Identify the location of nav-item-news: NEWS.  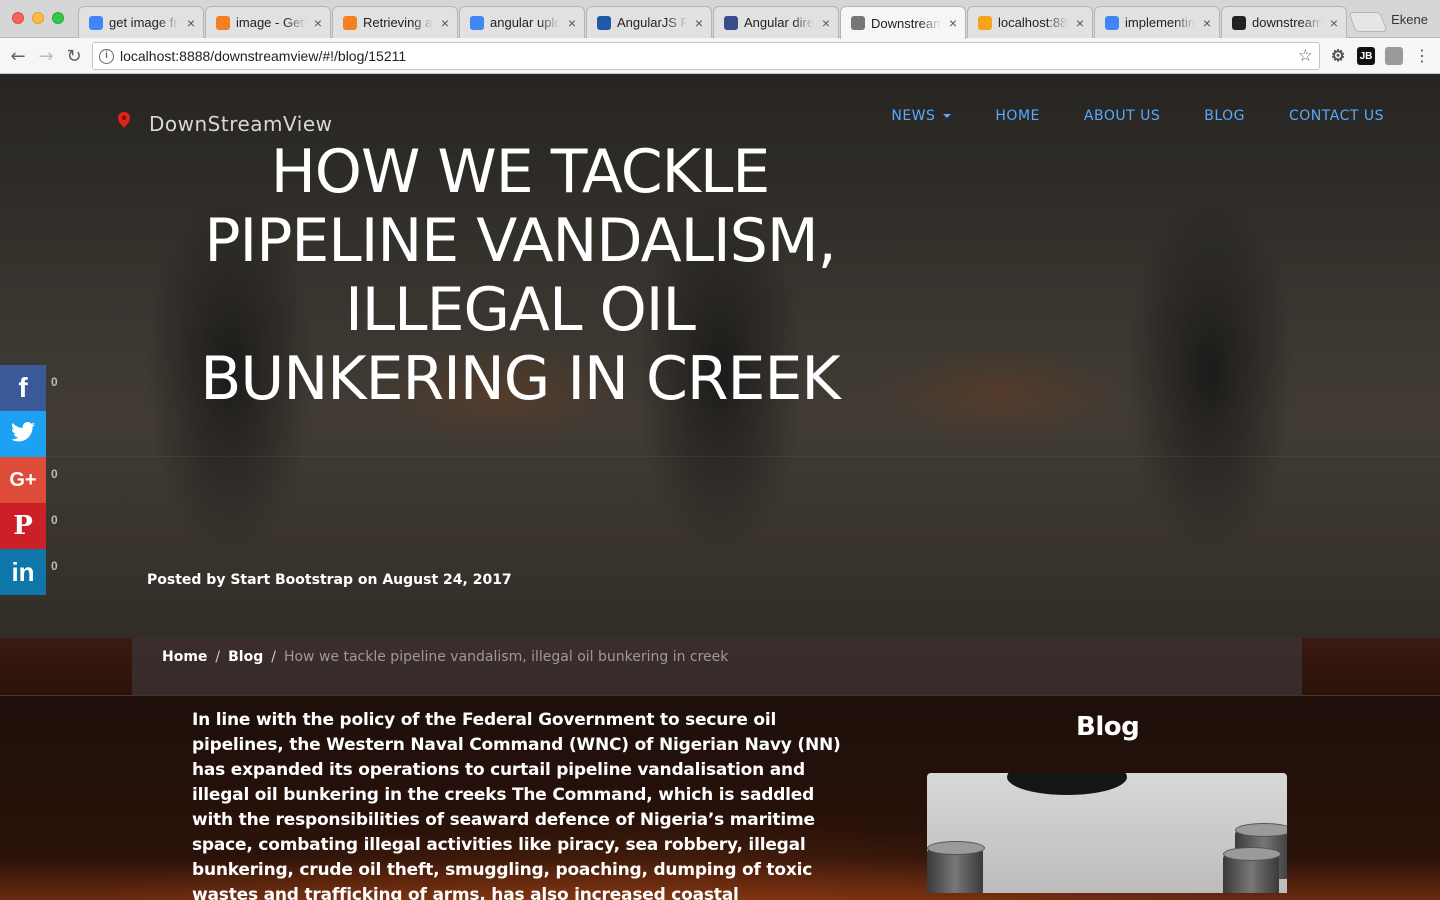
(921, 116).